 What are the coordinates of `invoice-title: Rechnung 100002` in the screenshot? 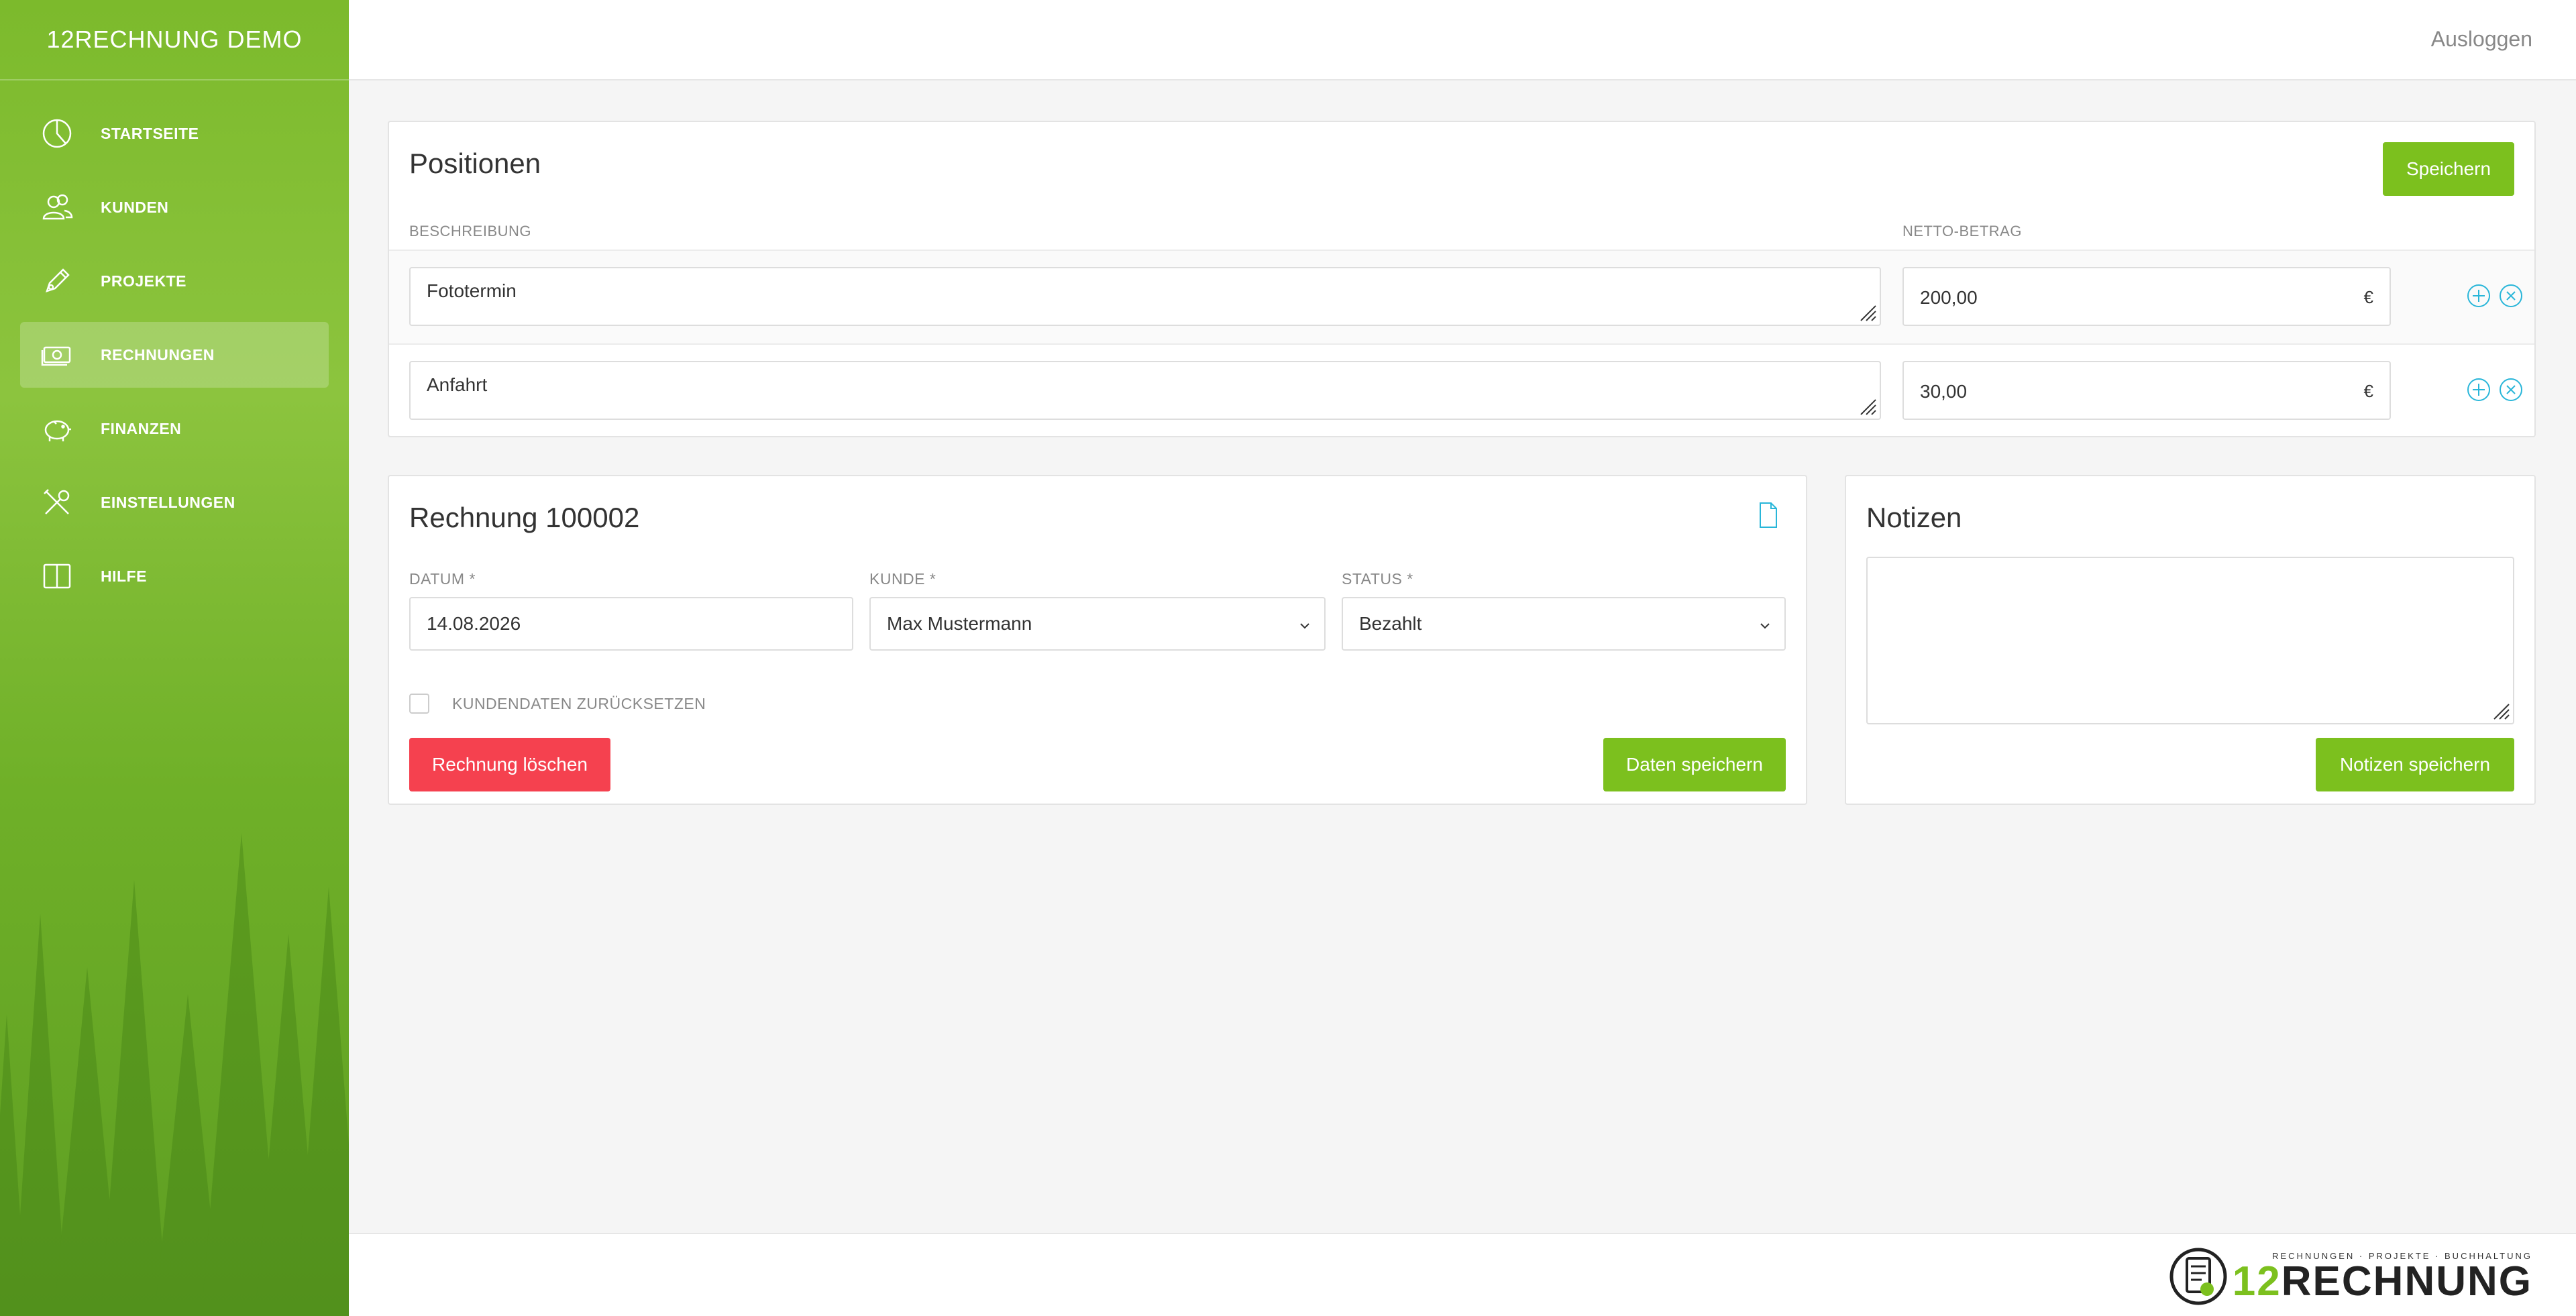 It's located at (524, 517).